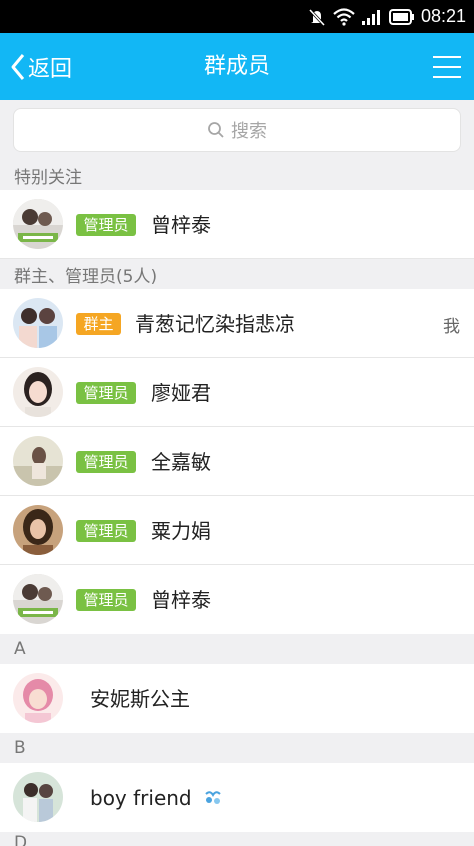 This screenshot has width=474, height=846. Describe the element at coordinates (237, 698) in the screenshot. I see `list-item: 安妮斯公主` at that location.